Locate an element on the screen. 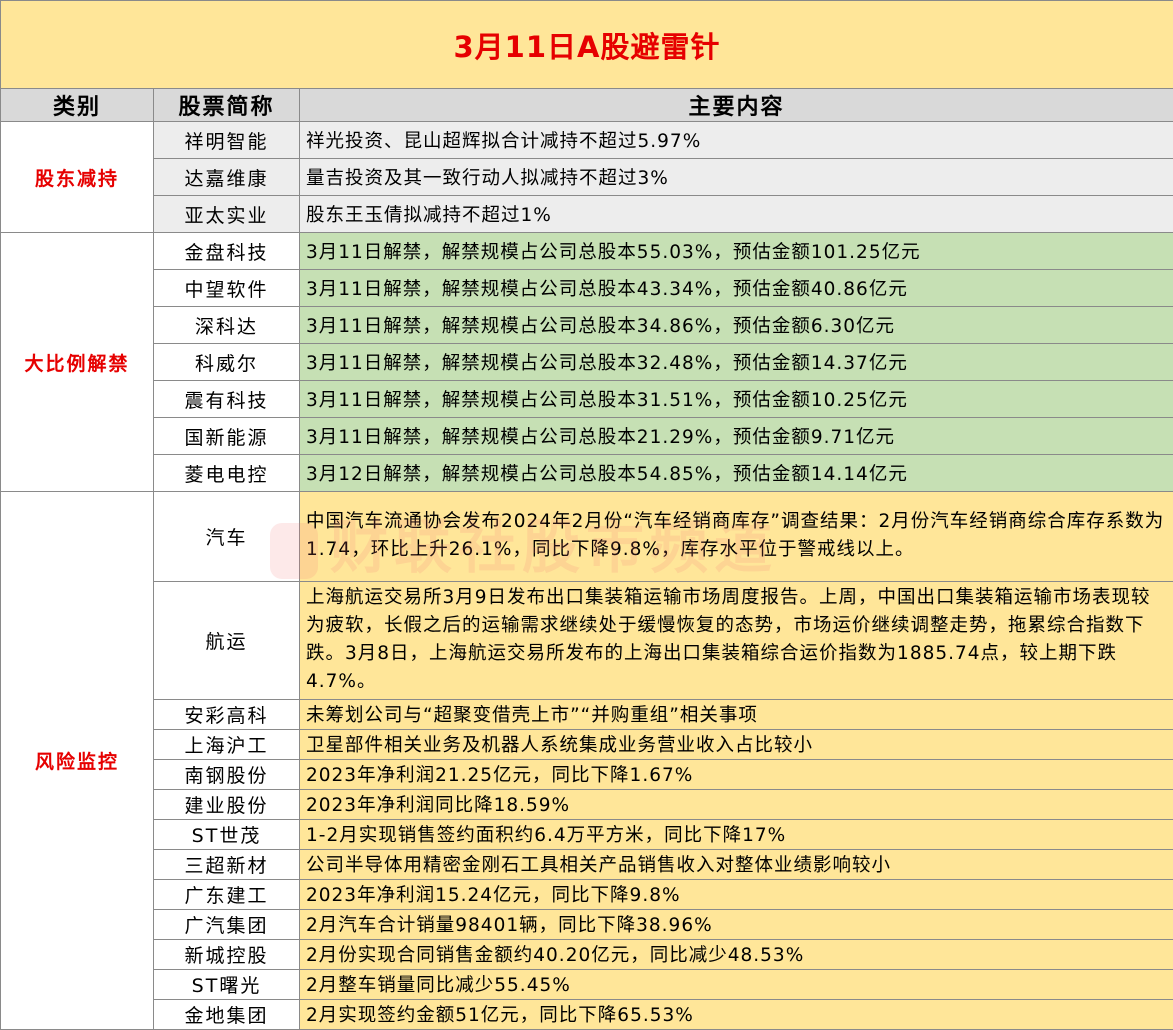 This screenshot has height=1030, width=1173. header-category: 类别 is located at coordinates (77, 105).